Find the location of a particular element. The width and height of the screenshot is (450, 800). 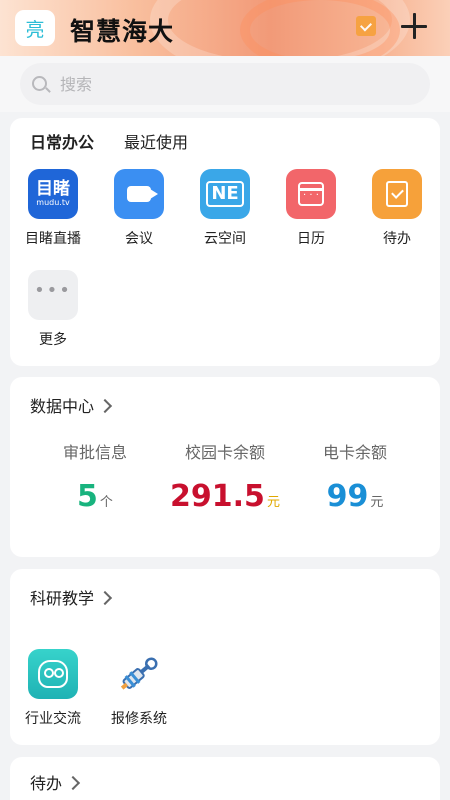

app-label: 云空间 is located at coordinates (225, 239).